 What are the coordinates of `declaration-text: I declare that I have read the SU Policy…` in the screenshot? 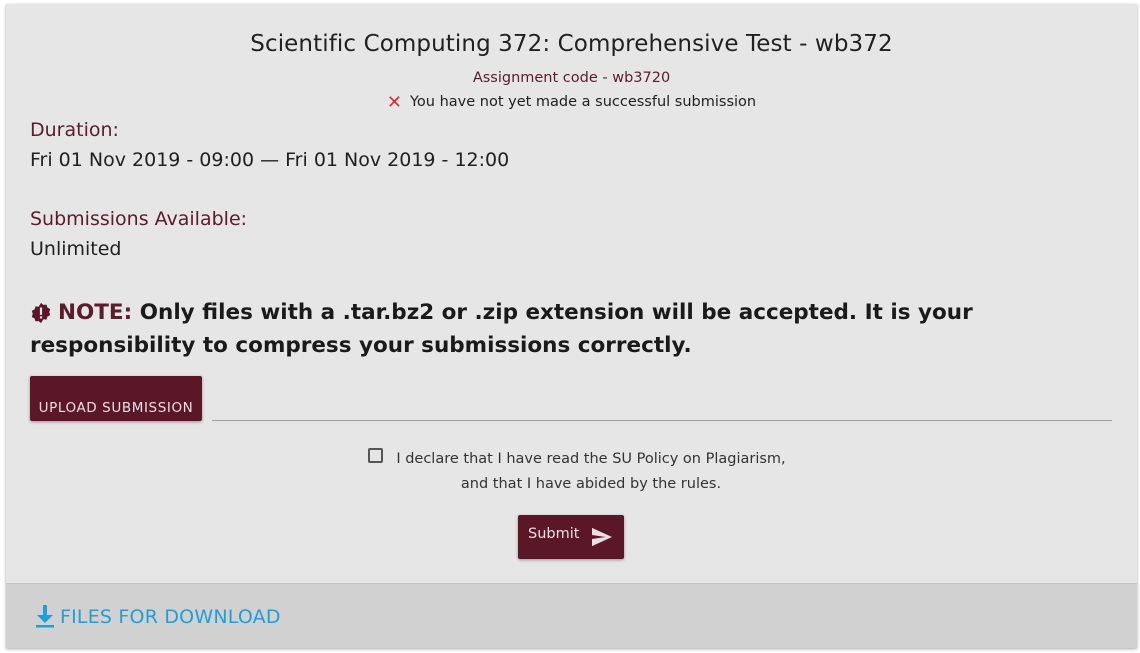 It's located at (591, 472).